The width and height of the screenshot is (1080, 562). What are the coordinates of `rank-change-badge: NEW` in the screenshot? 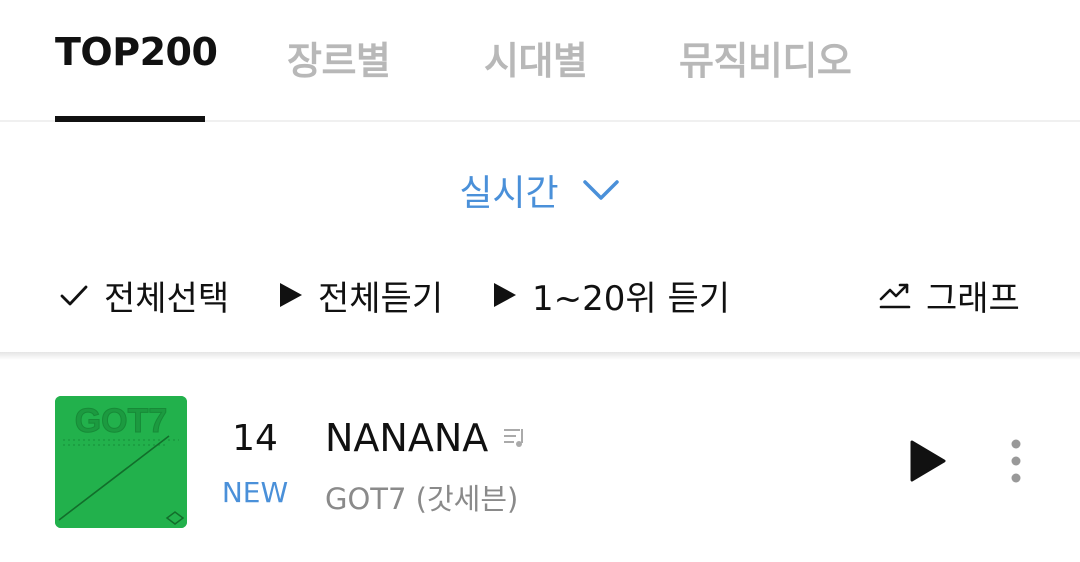 It's located at (255, 492).